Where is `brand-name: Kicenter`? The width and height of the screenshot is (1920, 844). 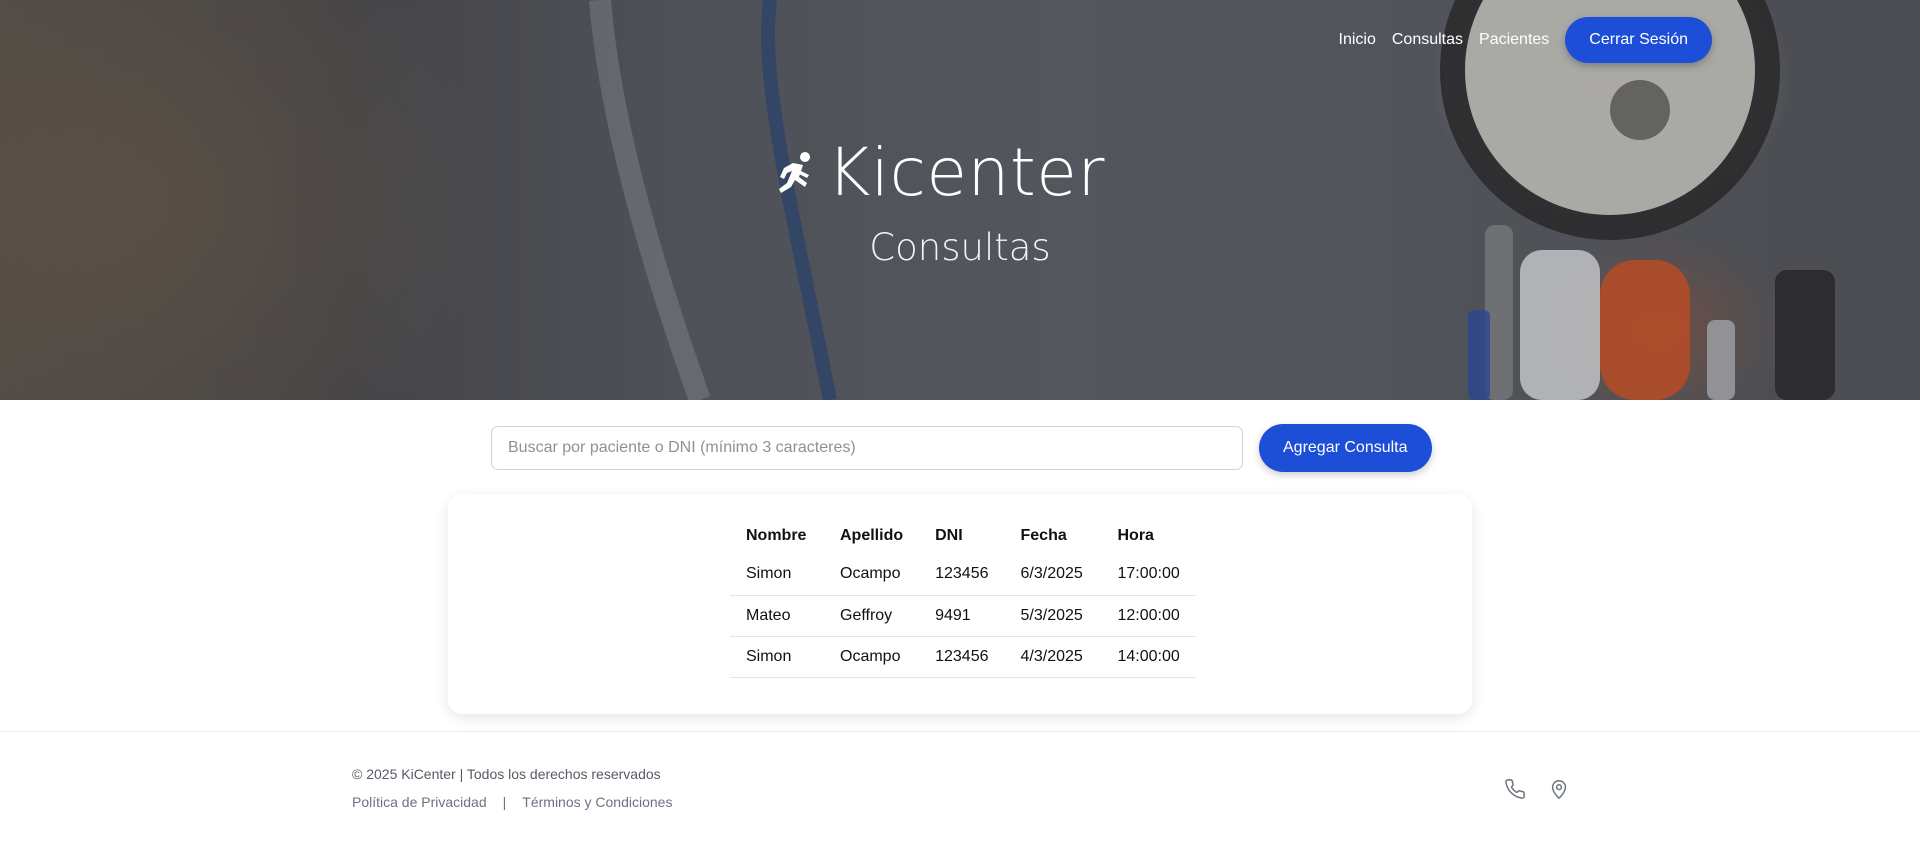
brand-name: Kicenter is located at coordinates (966, 172).